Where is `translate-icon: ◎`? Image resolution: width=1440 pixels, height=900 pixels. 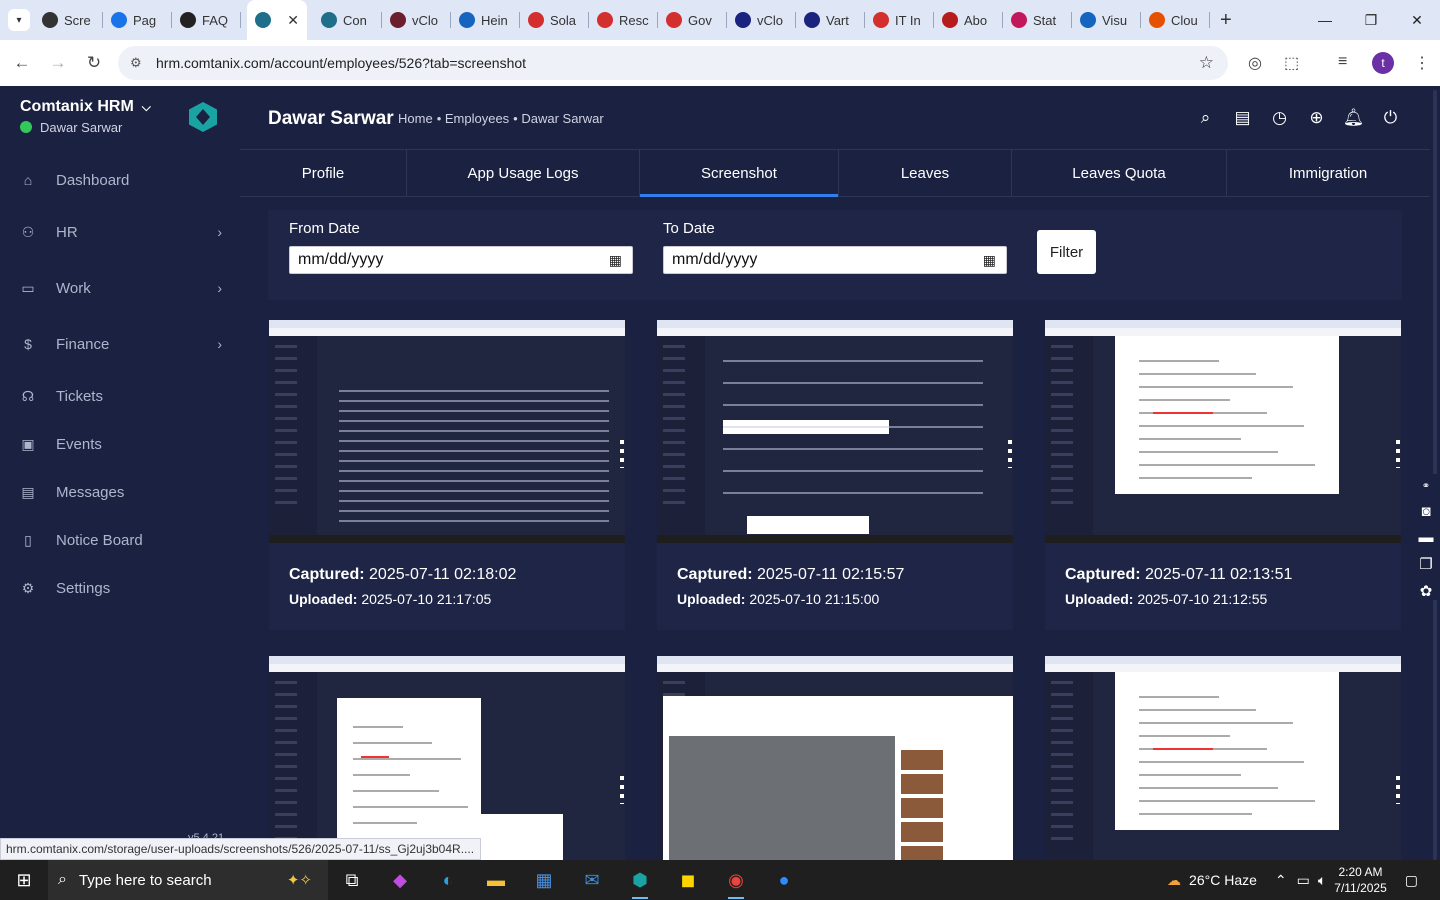
translate-icon: ◎ is located at coordinates (1255, 63).